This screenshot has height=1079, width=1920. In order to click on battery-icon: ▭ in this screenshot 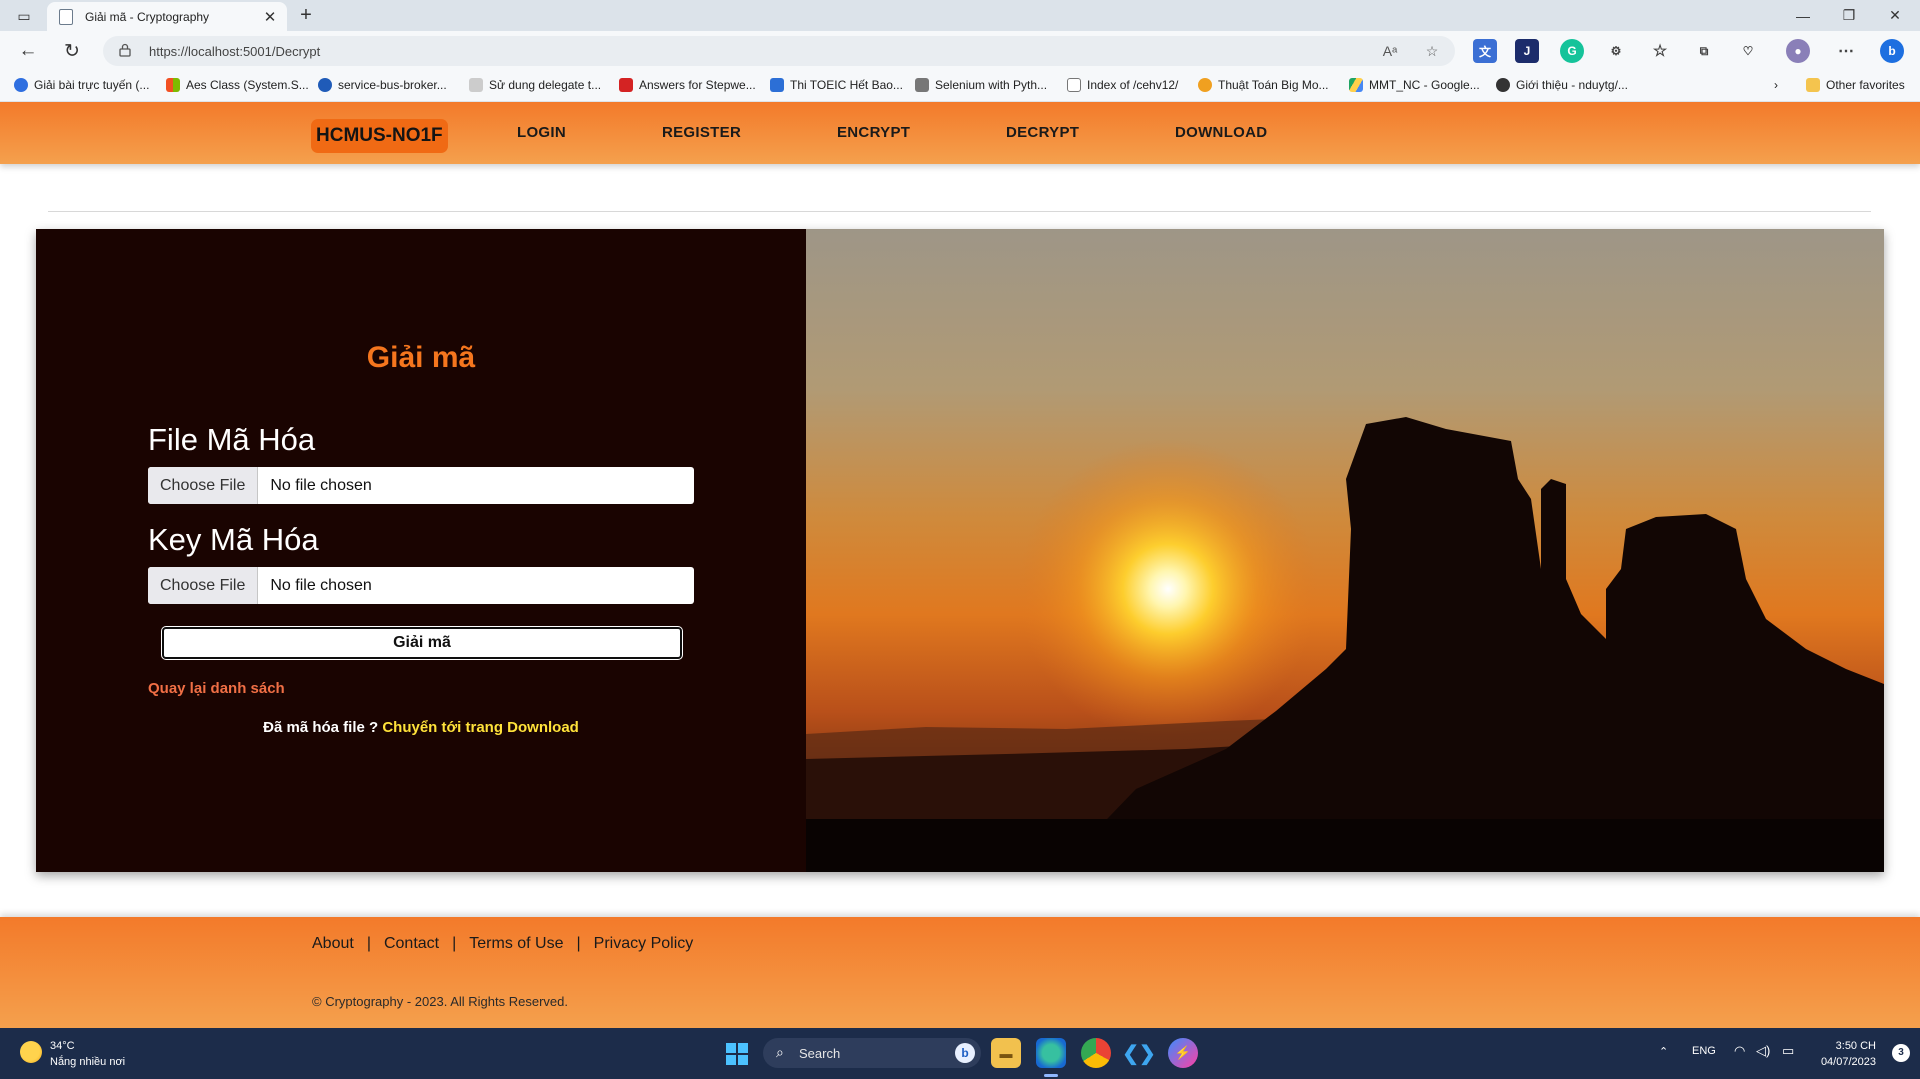, I will do `click(1788, 1051)`.